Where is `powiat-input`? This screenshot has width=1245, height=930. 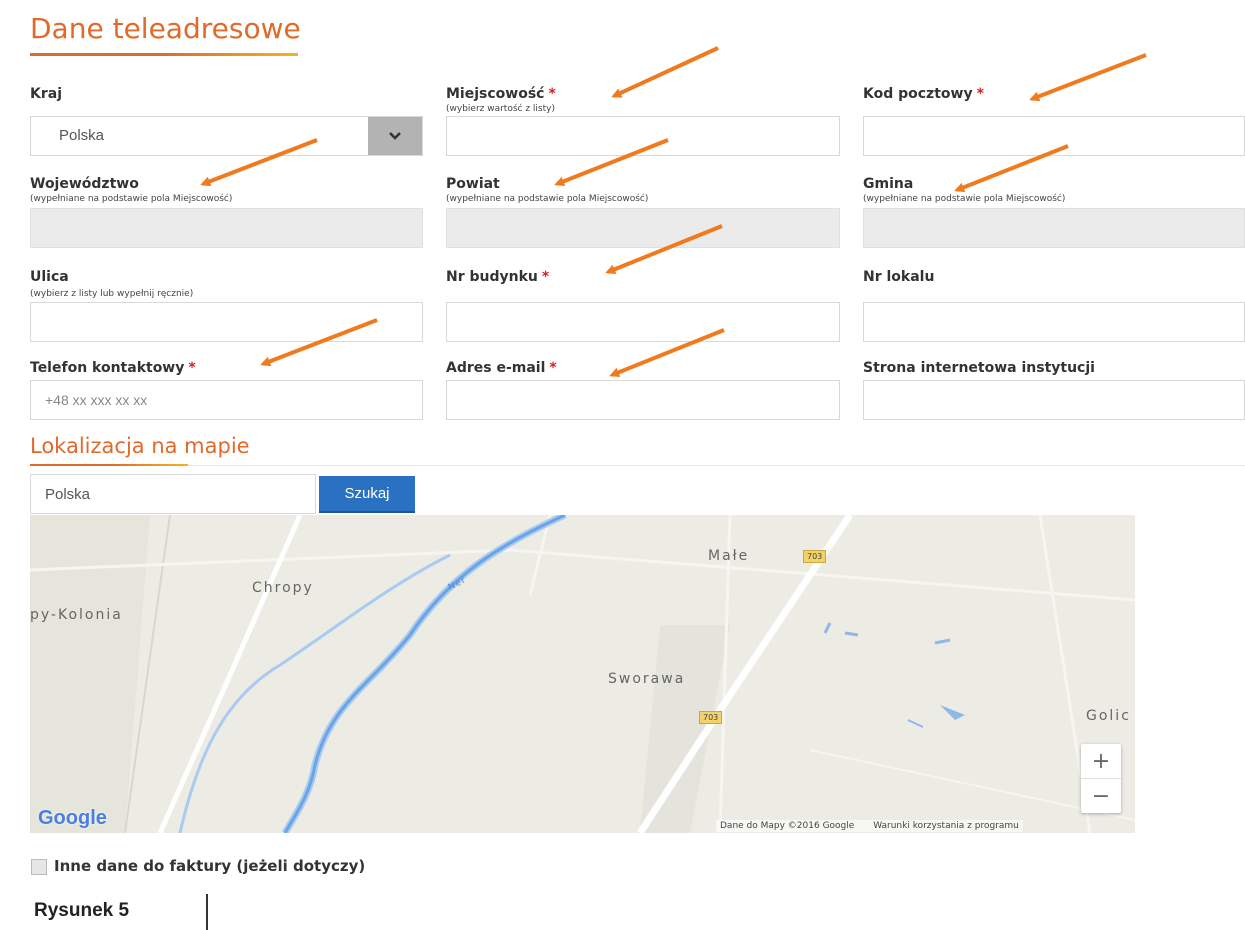
powiat-input is located at coordinates (643, 228).